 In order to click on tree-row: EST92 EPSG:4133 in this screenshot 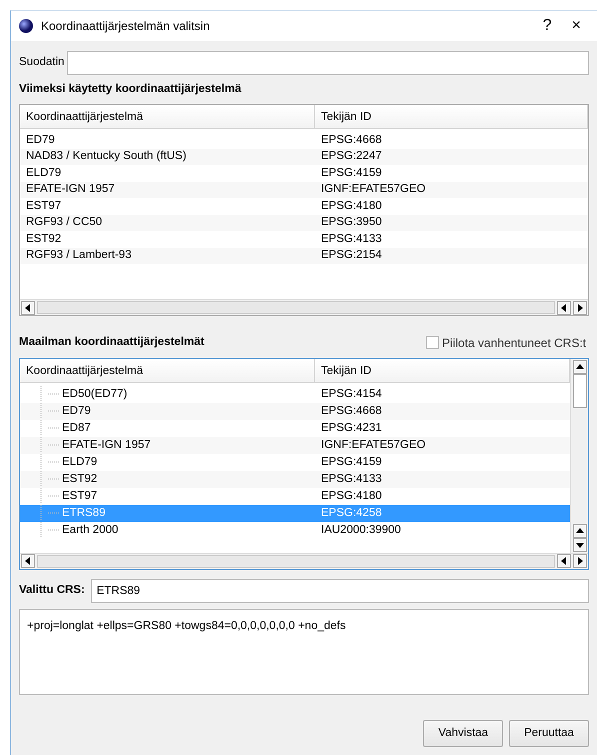, I will do `click(295, 479)`.